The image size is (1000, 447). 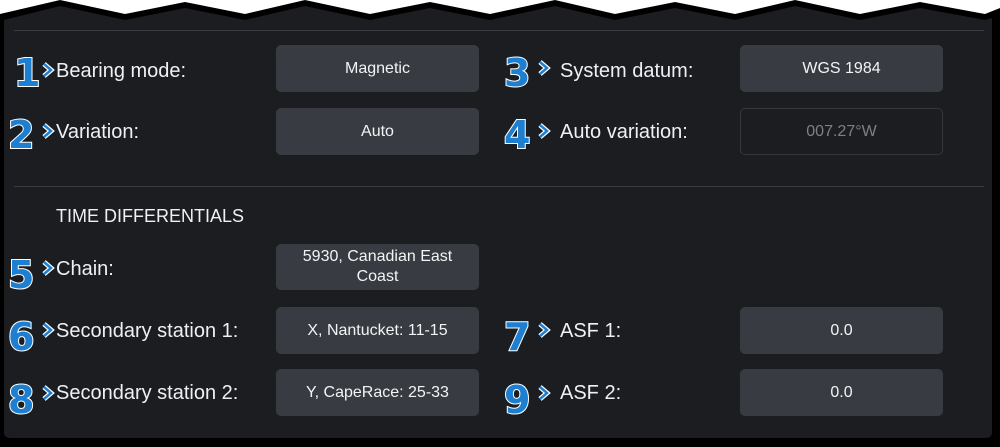 What do you see at coordinates (27, 73) in the screenshot?
I see `callout-number-1: 1` at bounding box center [27, 73].